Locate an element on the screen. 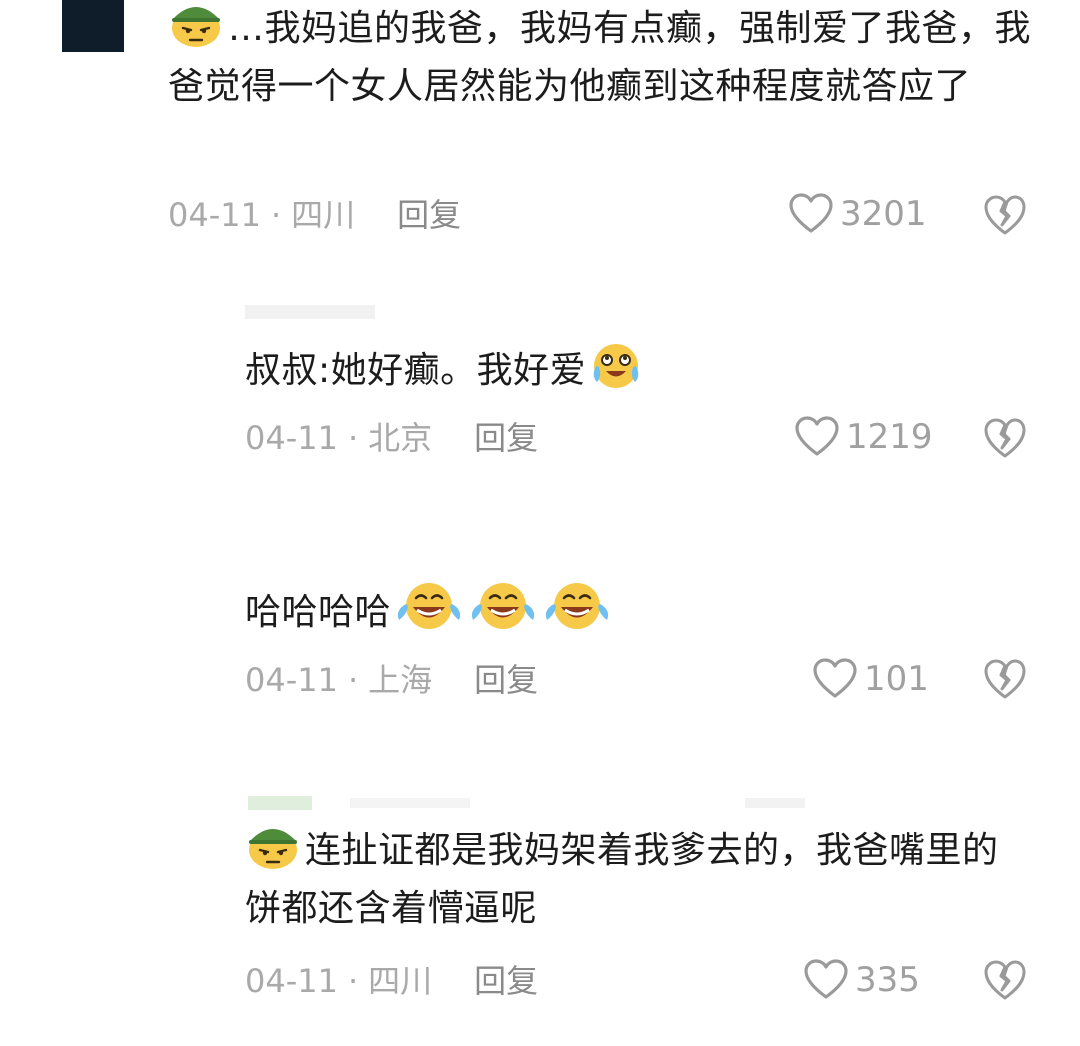  avatar is located at coordinates (93, 26).